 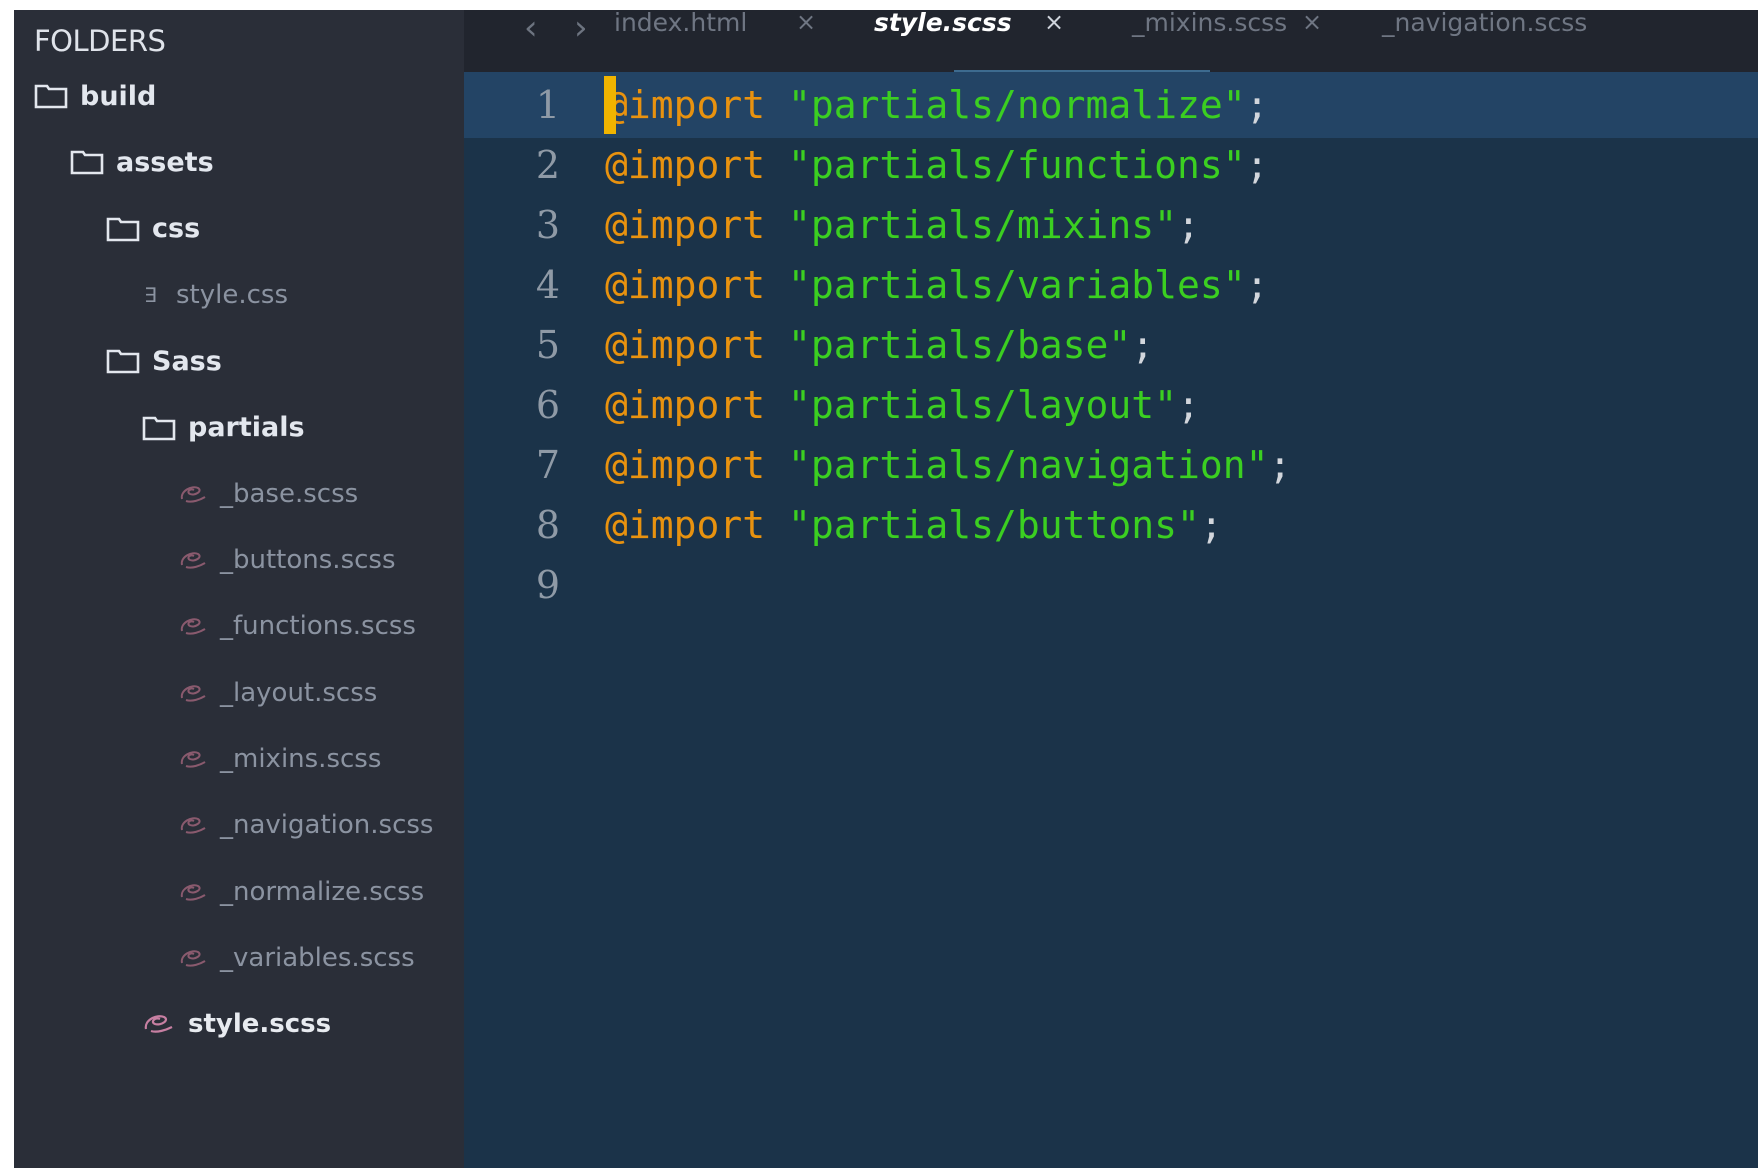 What do you see at coordinates (268, 494) in the screenshot?
I see `tree-item-base-scss: _base.scss` at bounding box center [268, 494].